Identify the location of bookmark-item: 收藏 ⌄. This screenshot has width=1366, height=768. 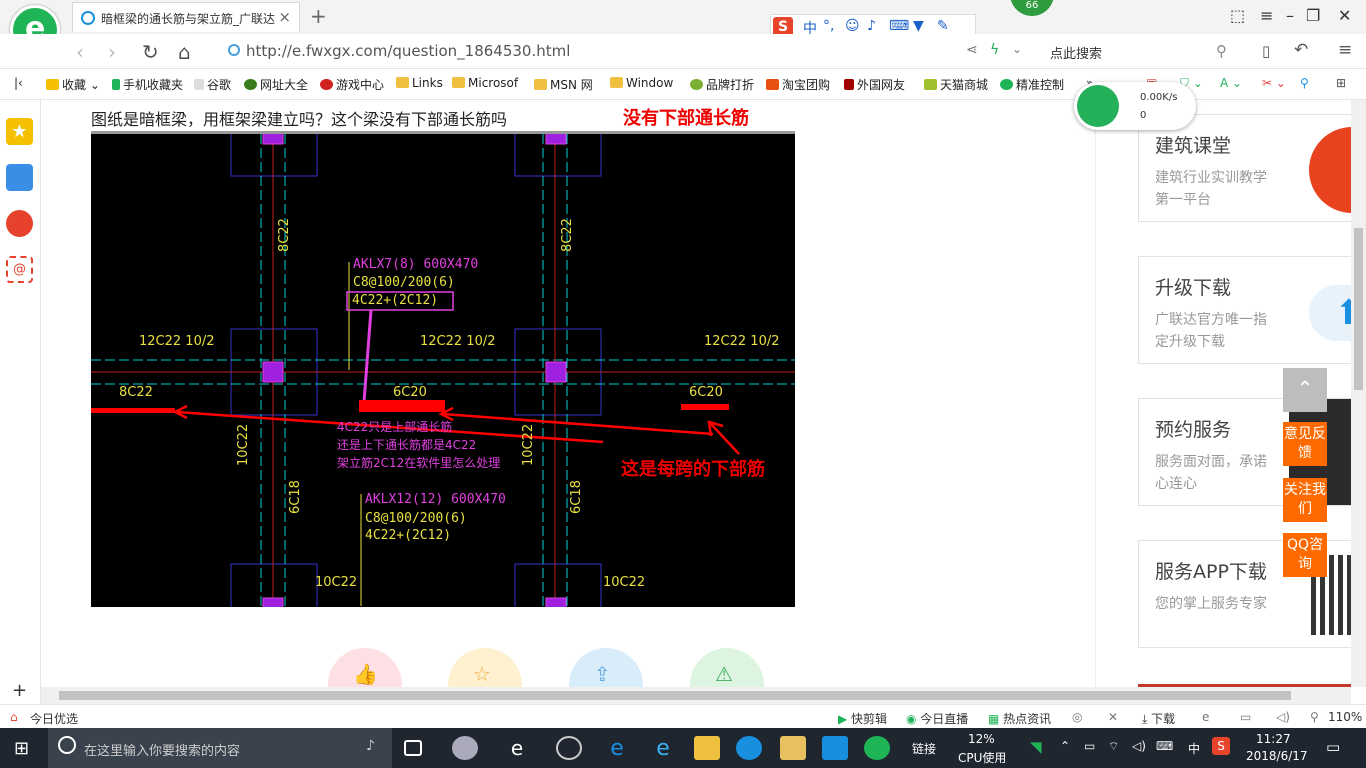
(73, 84).